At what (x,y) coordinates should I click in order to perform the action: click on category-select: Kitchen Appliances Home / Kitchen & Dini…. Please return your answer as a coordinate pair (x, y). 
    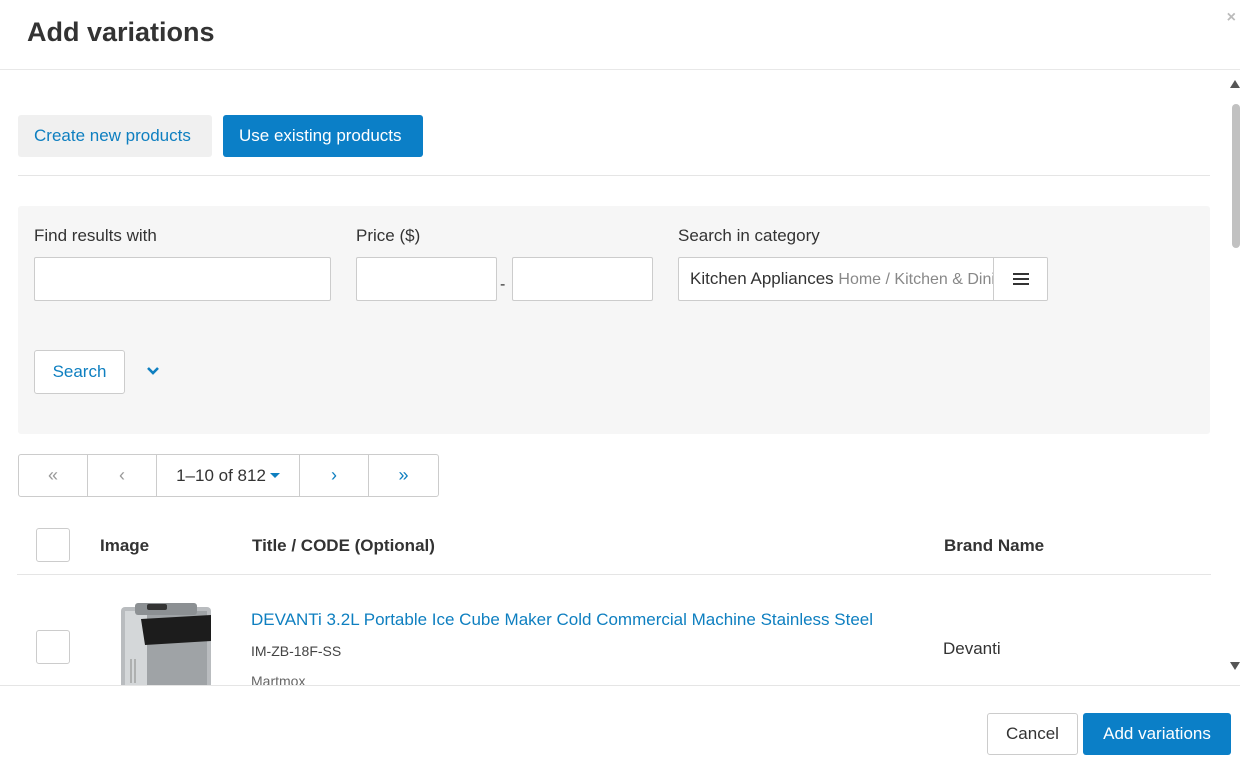
    Looking at the image, I should click on (863, 279).